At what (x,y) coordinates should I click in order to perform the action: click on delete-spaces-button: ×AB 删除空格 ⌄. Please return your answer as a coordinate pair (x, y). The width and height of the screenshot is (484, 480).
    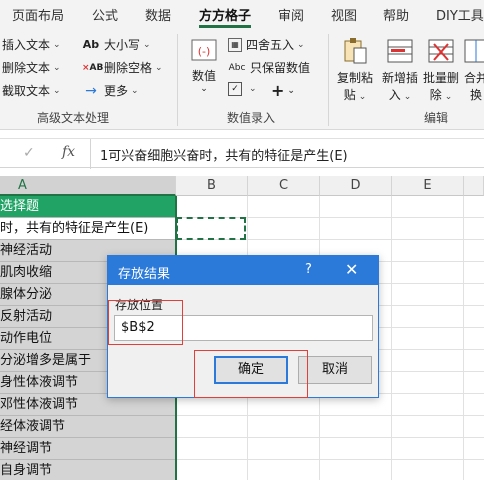
    Looking at the image, I should click on (122, 67).